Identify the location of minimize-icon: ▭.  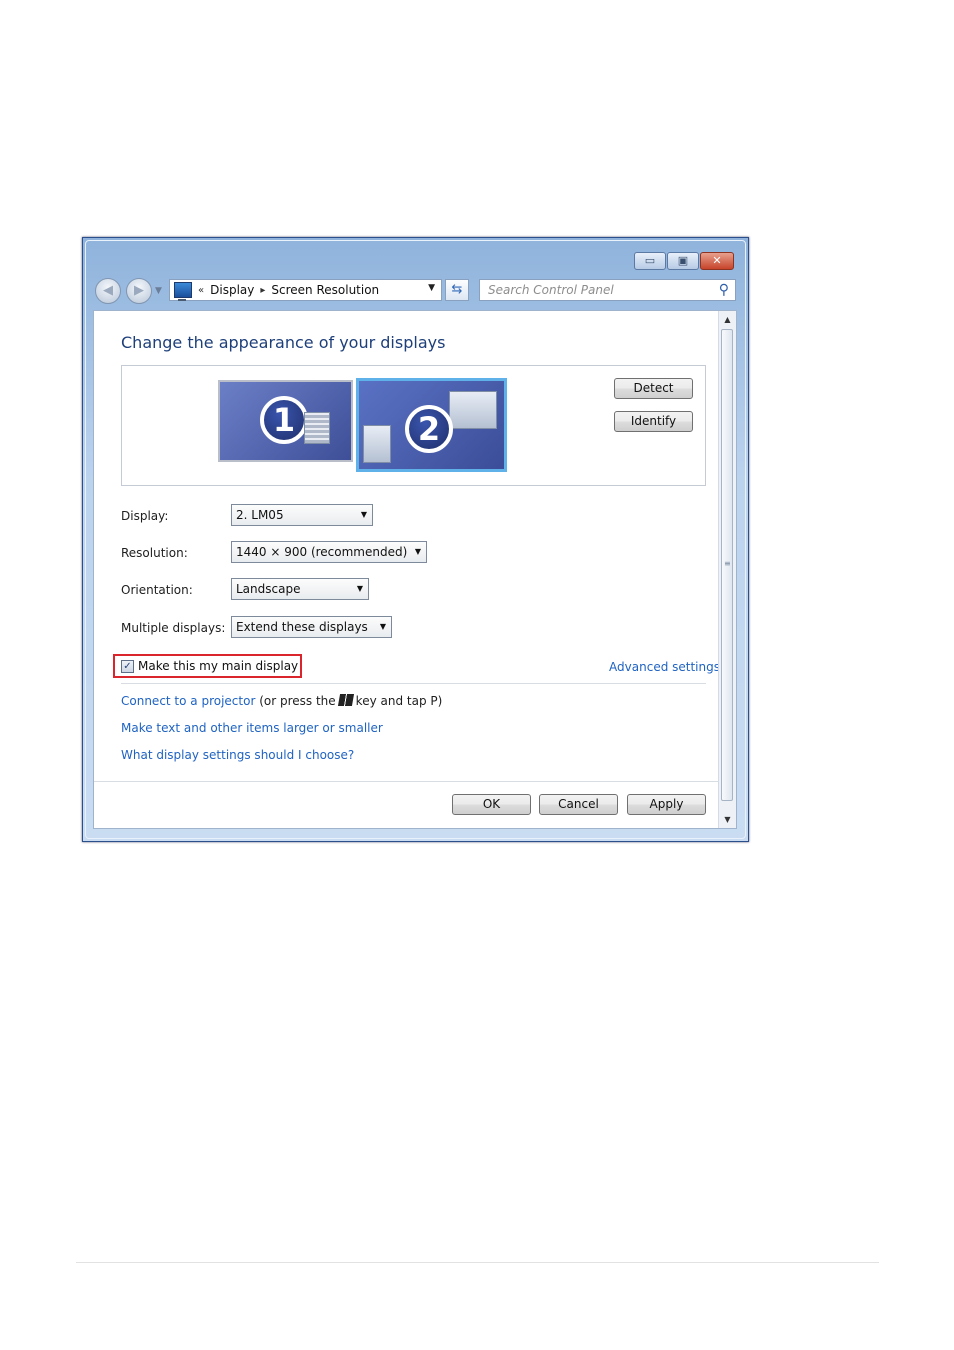
(650, 260).